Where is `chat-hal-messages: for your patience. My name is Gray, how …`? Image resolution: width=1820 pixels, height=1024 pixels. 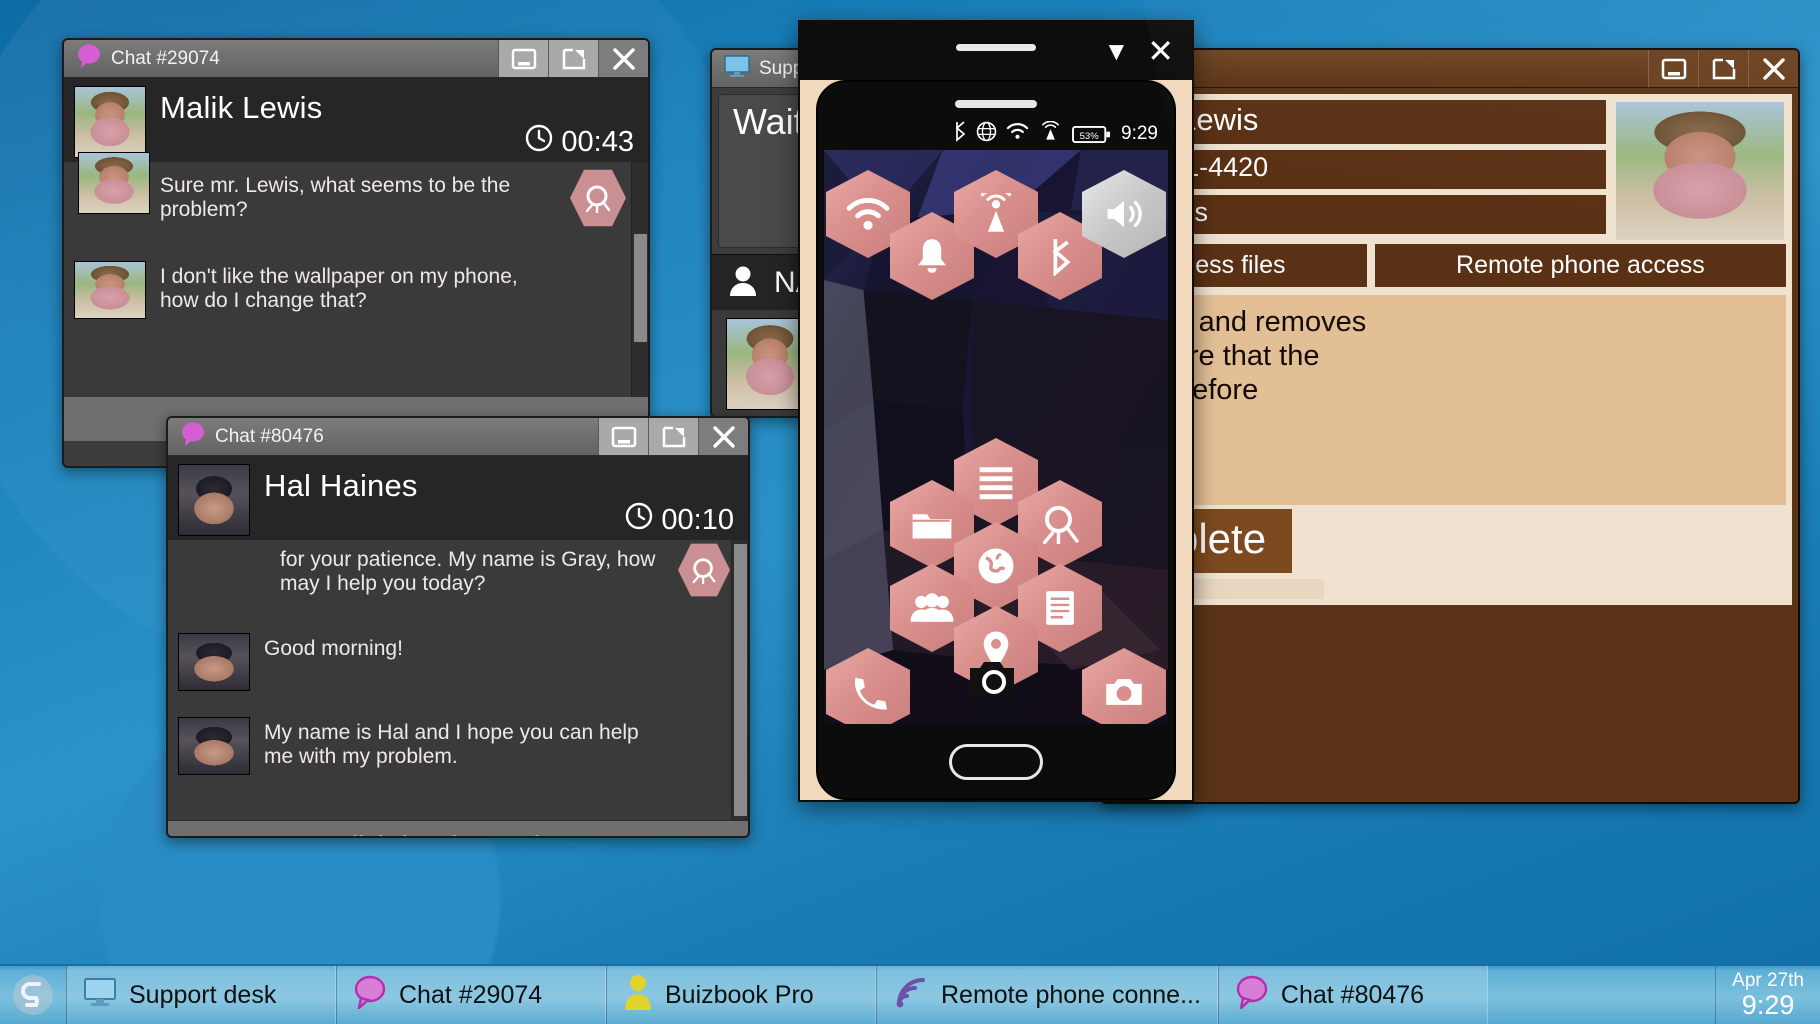
chat-hal-messages: for your patience. My name is Gray, how … is located at coordinates (458, 680).